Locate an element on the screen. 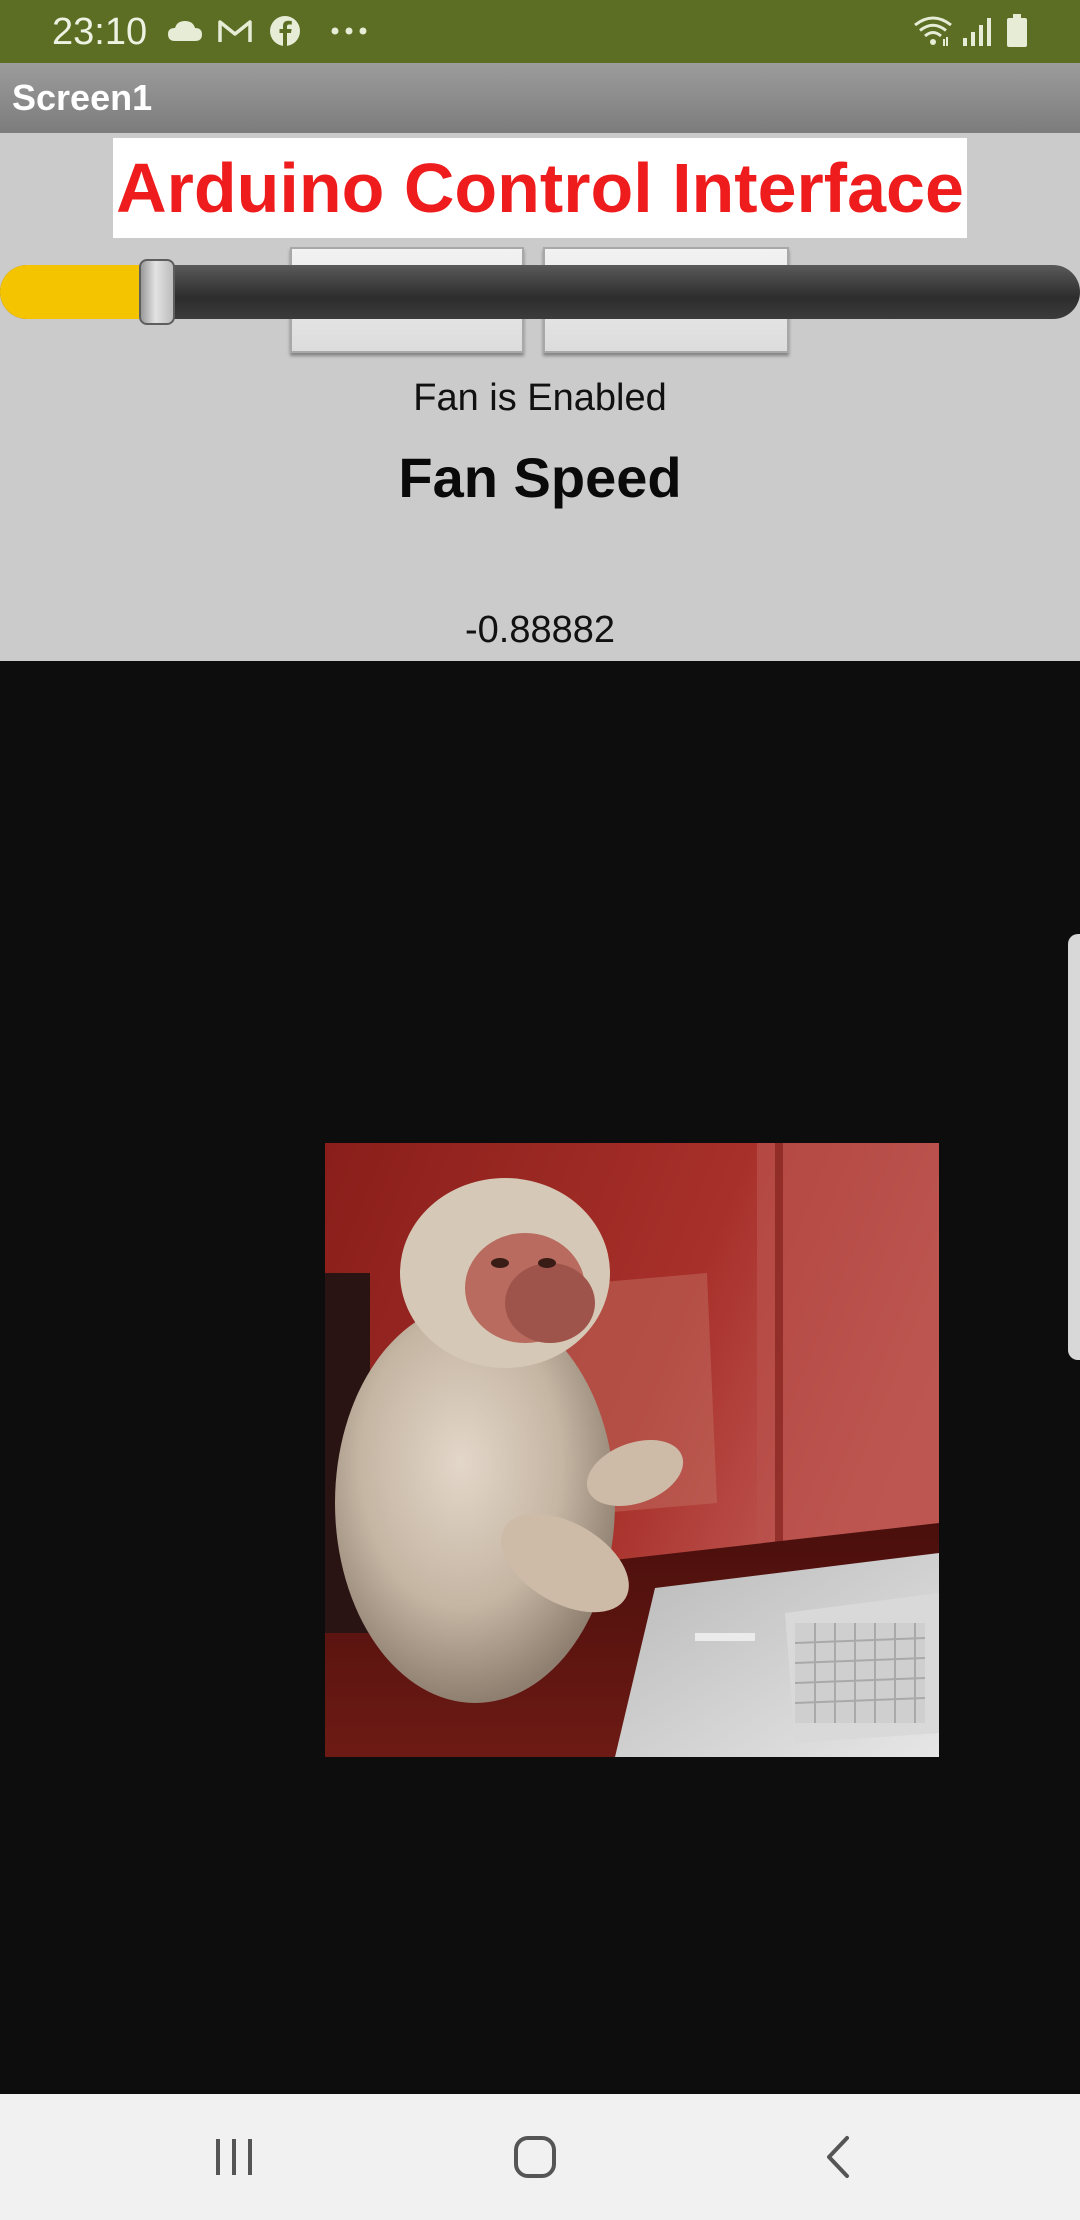 This screenshot has width=1080, height=2220. slider-fill is located at coordinates (78, 292).